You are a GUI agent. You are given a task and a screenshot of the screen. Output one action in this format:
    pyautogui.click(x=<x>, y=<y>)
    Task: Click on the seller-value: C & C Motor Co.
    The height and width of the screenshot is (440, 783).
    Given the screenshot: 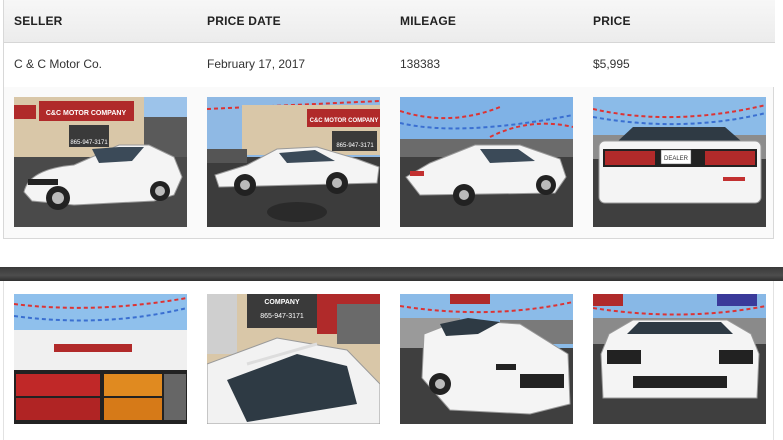 What is the action you would take?
    pyautogui.click(x=58, y=64)
    